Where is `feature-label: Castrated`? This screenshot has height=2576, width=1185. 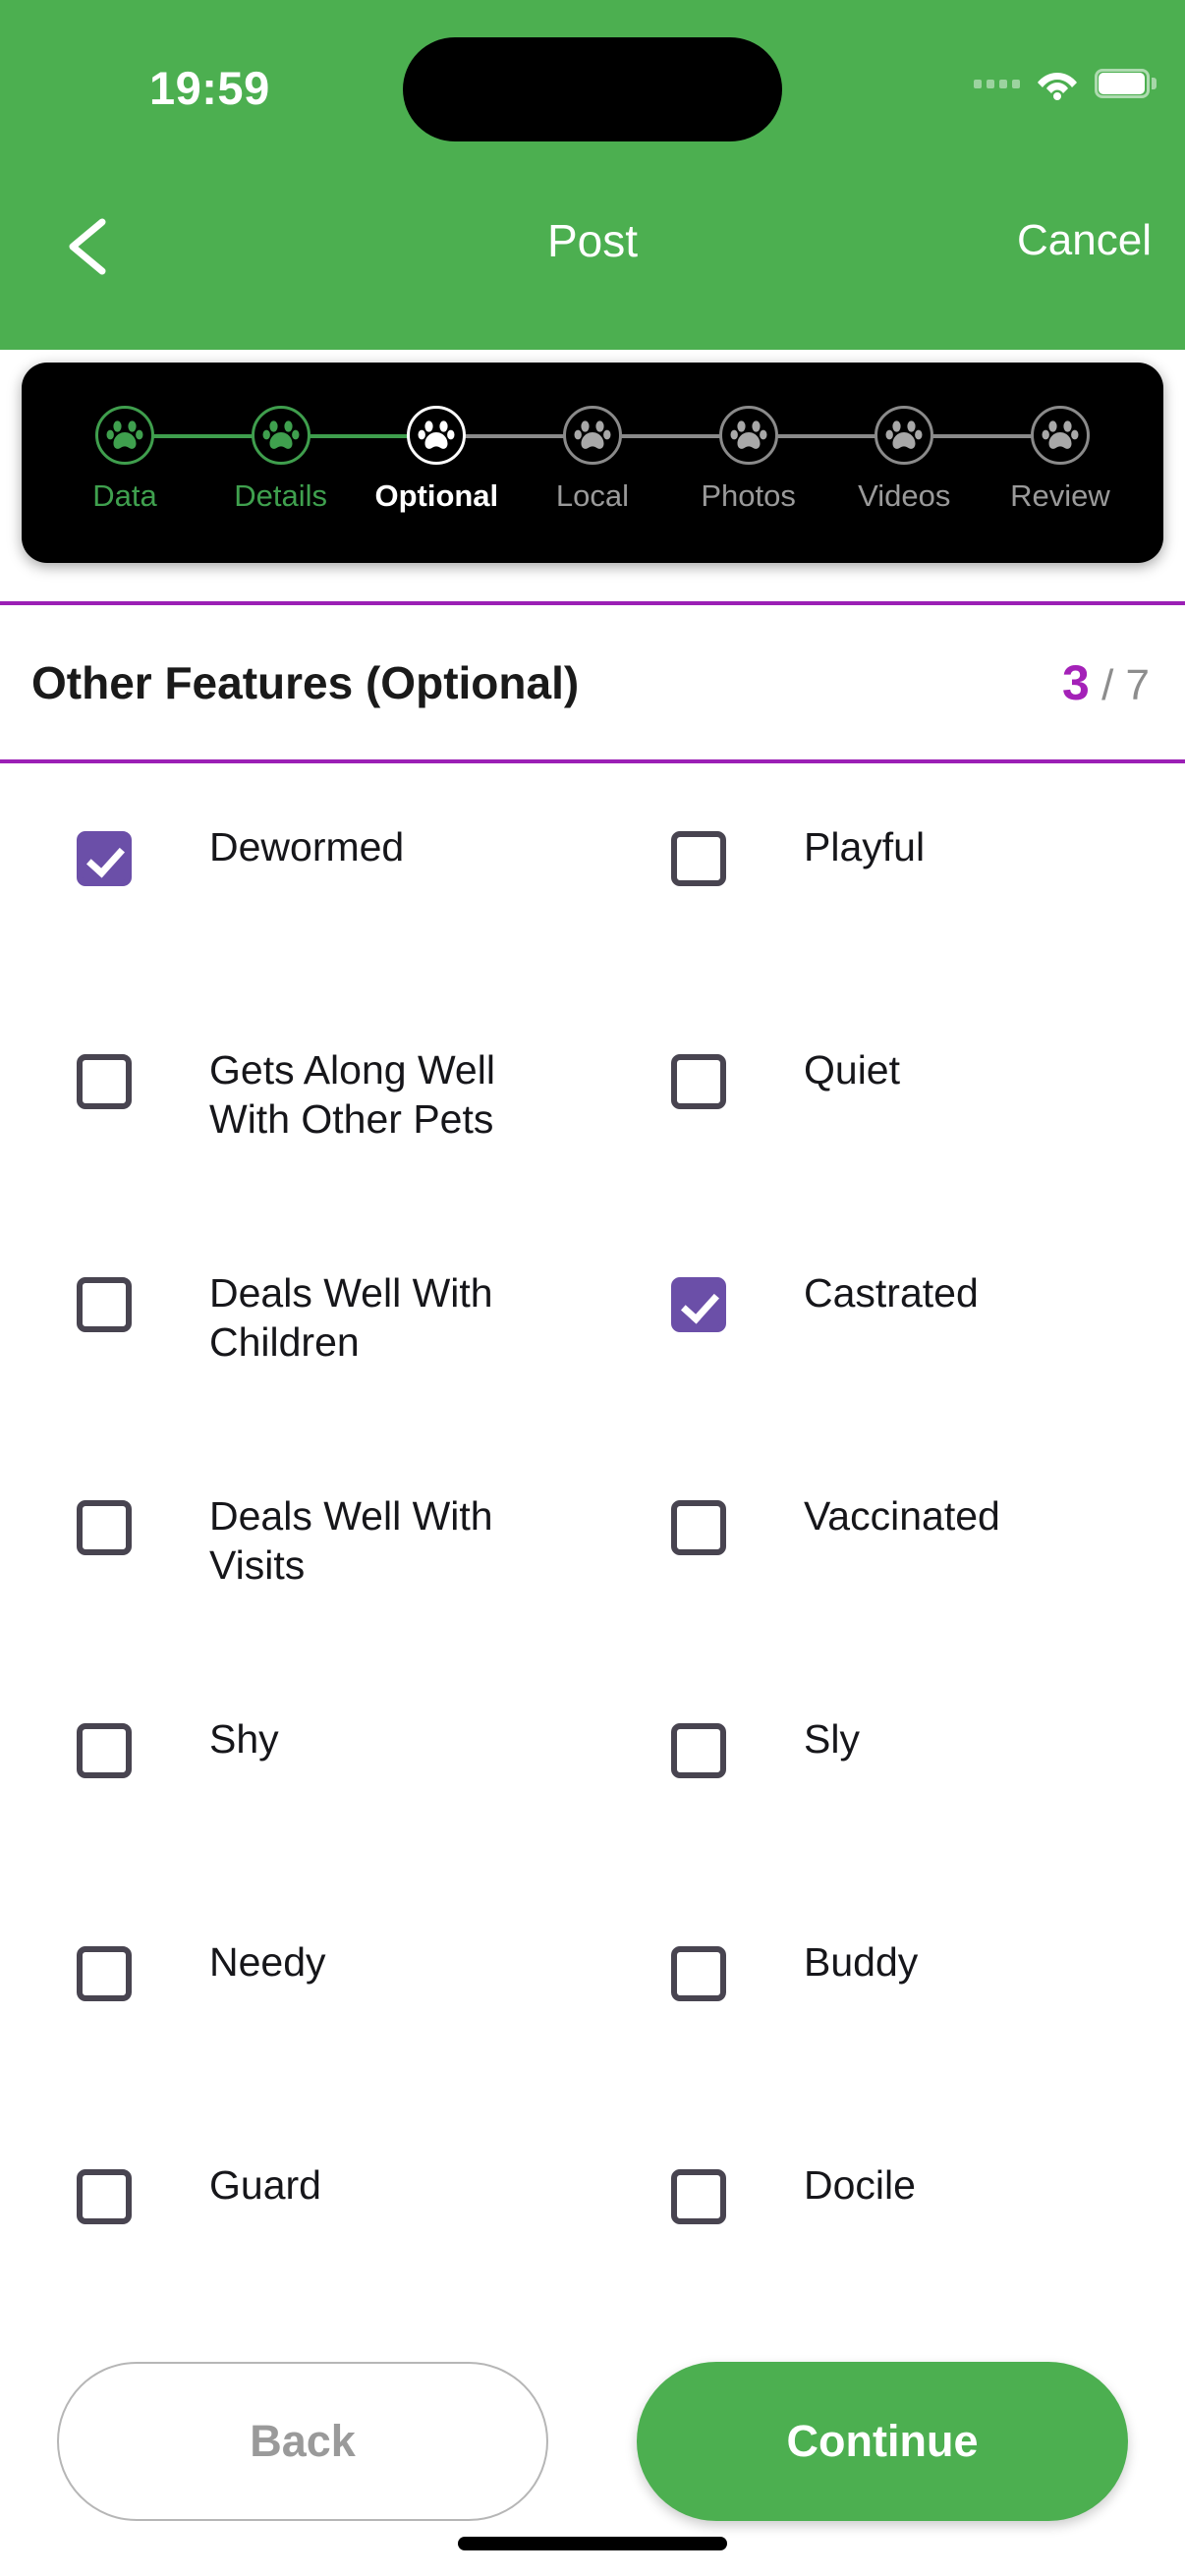 feature-label: Castrated is located at coordinates (892, 1293).